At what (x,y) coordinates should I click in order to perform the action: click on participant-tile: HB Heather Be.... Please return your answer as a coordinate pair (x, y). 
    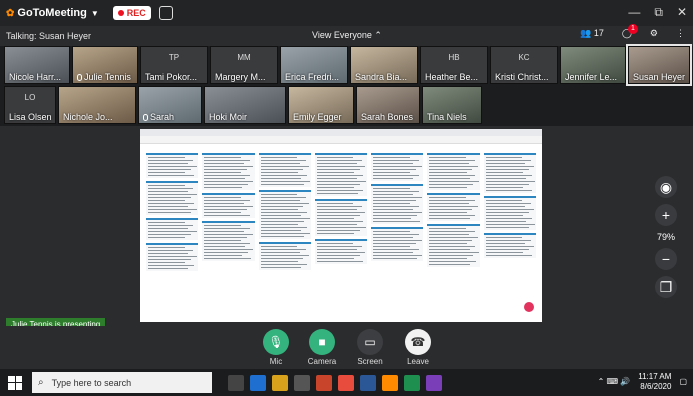
    Looking at the image, I should click on (454, 65).